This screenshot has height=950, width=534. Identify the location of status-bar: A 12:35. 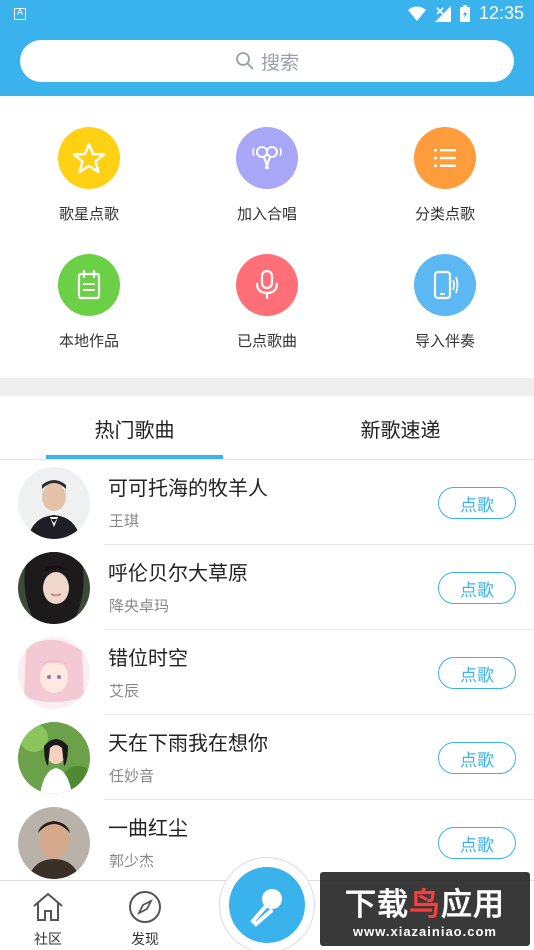
(267, 13).